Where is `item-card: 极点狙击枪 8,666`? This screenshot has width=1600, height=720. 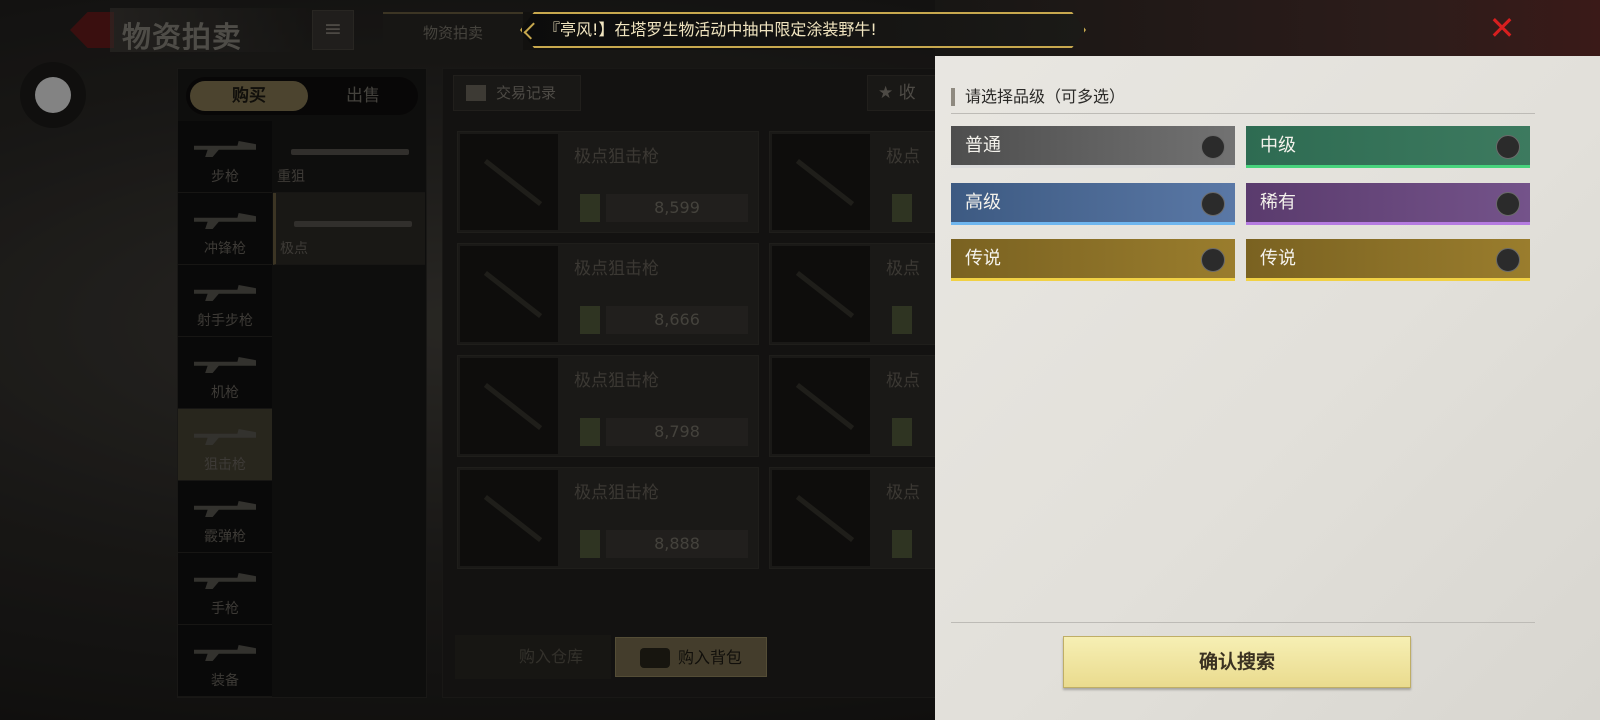 item-card: 极点狙击枪 8,666 is located at coordinates (608, 294).